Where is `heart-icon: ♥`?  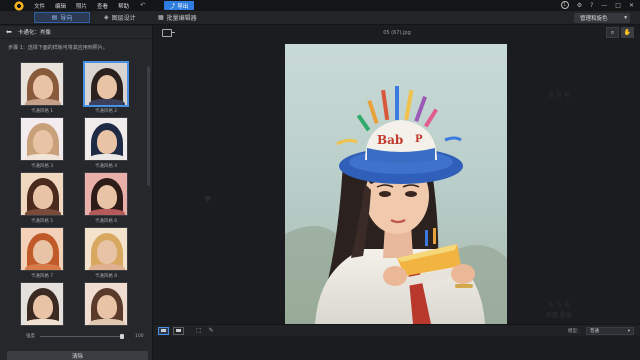
heart-icon: ♥ is located at coordinates (208, 199).